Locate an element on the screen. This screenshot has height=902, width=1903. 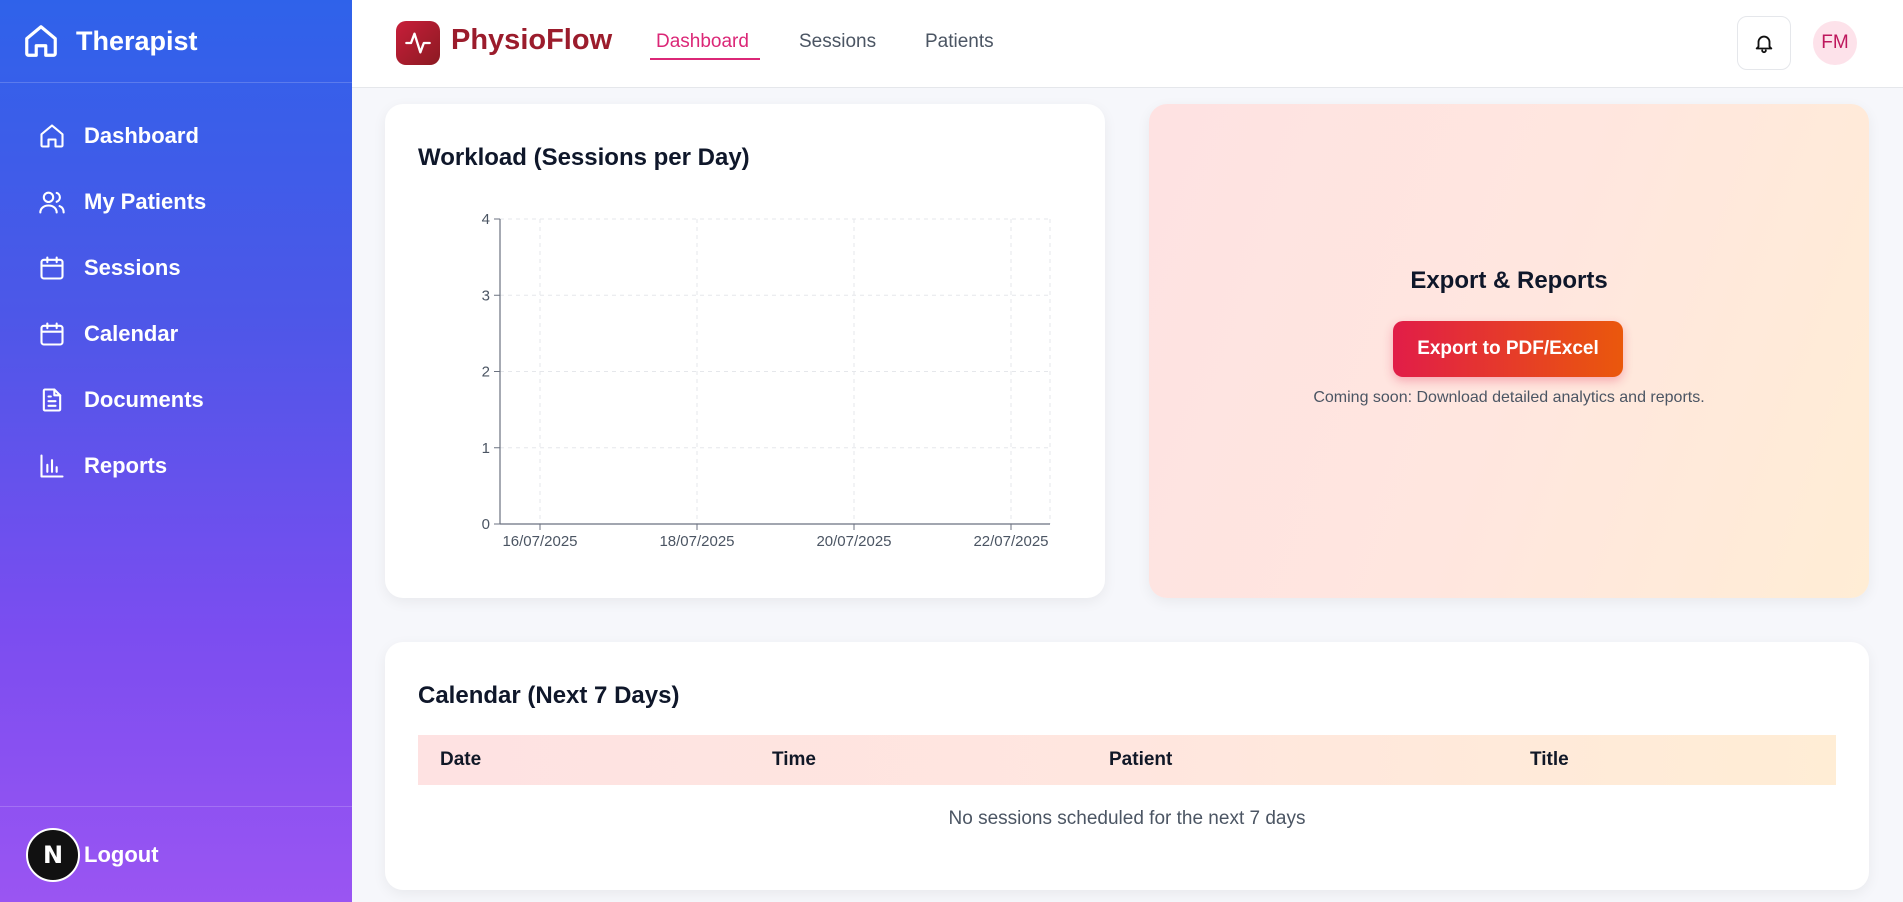
sidebar-item-documents: Documents is located at coordinates (176, 400).